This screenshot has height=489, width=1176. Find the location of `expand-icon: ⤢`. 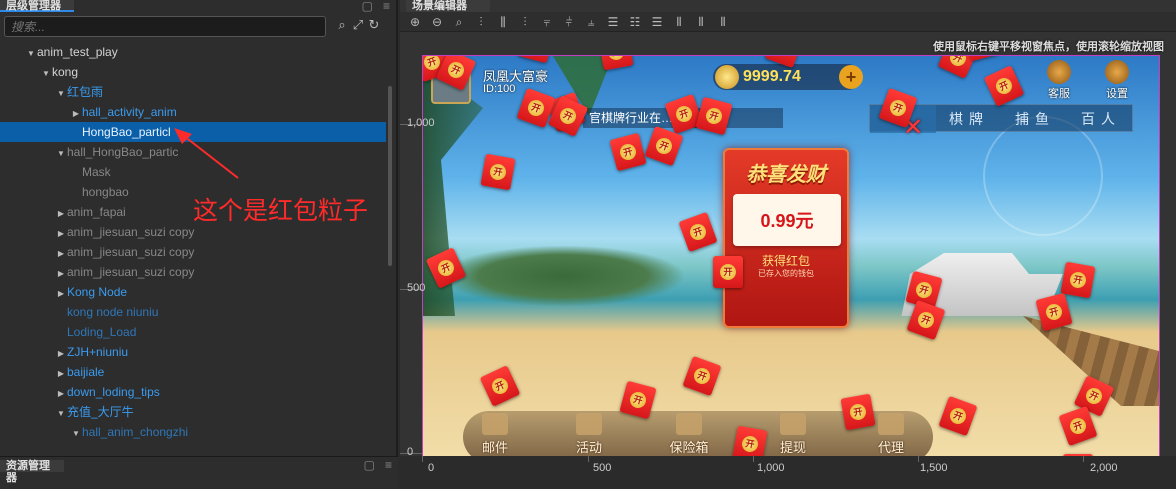

expand-icon: ⤢ is located at coordinates (358, 25).